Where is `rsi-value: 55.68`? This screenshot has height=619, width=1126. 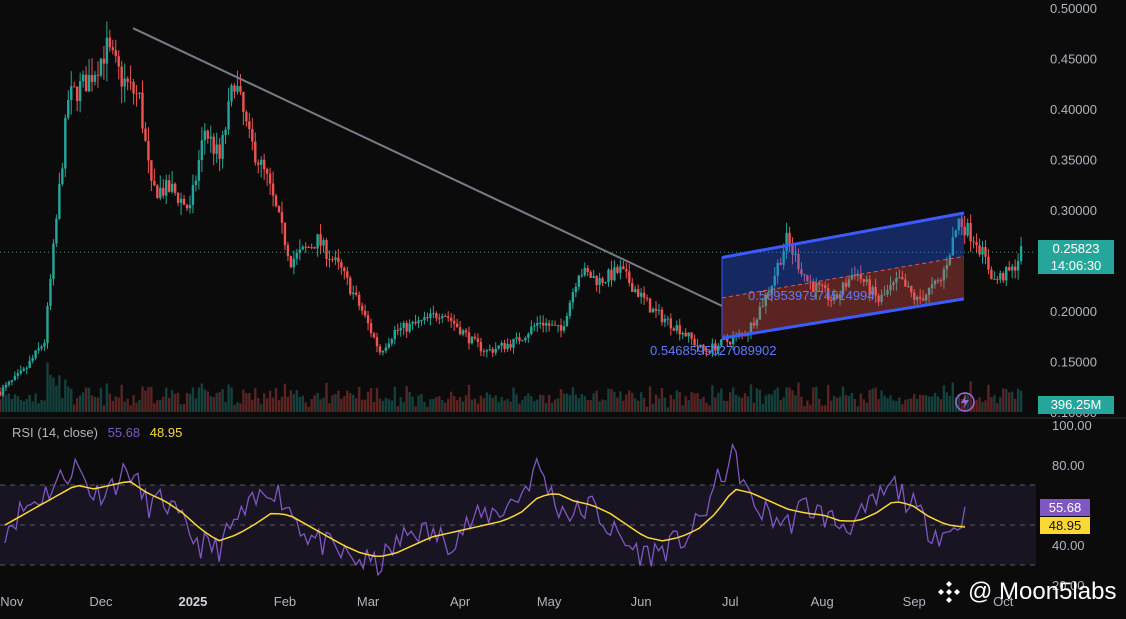 rsi-value: 55.68 is located at coordinates (124, 432).